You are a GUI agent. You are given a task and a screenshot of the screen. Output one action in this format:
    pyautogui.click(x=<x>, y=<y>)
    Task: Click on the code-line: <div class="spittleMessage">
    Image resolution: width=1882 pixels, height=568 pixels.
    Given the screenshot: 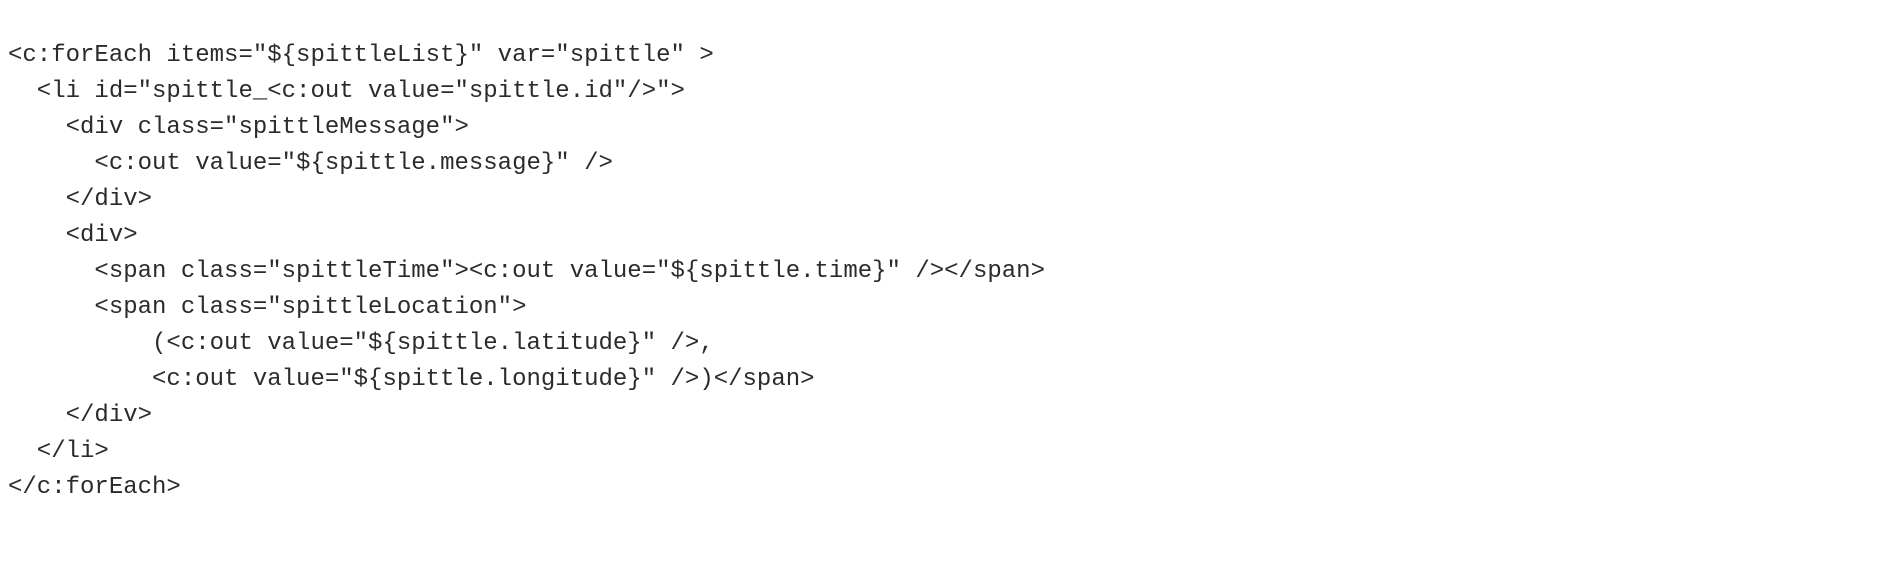 What is the action you would take?
    pyautogui.click(x=238, y=127)
    